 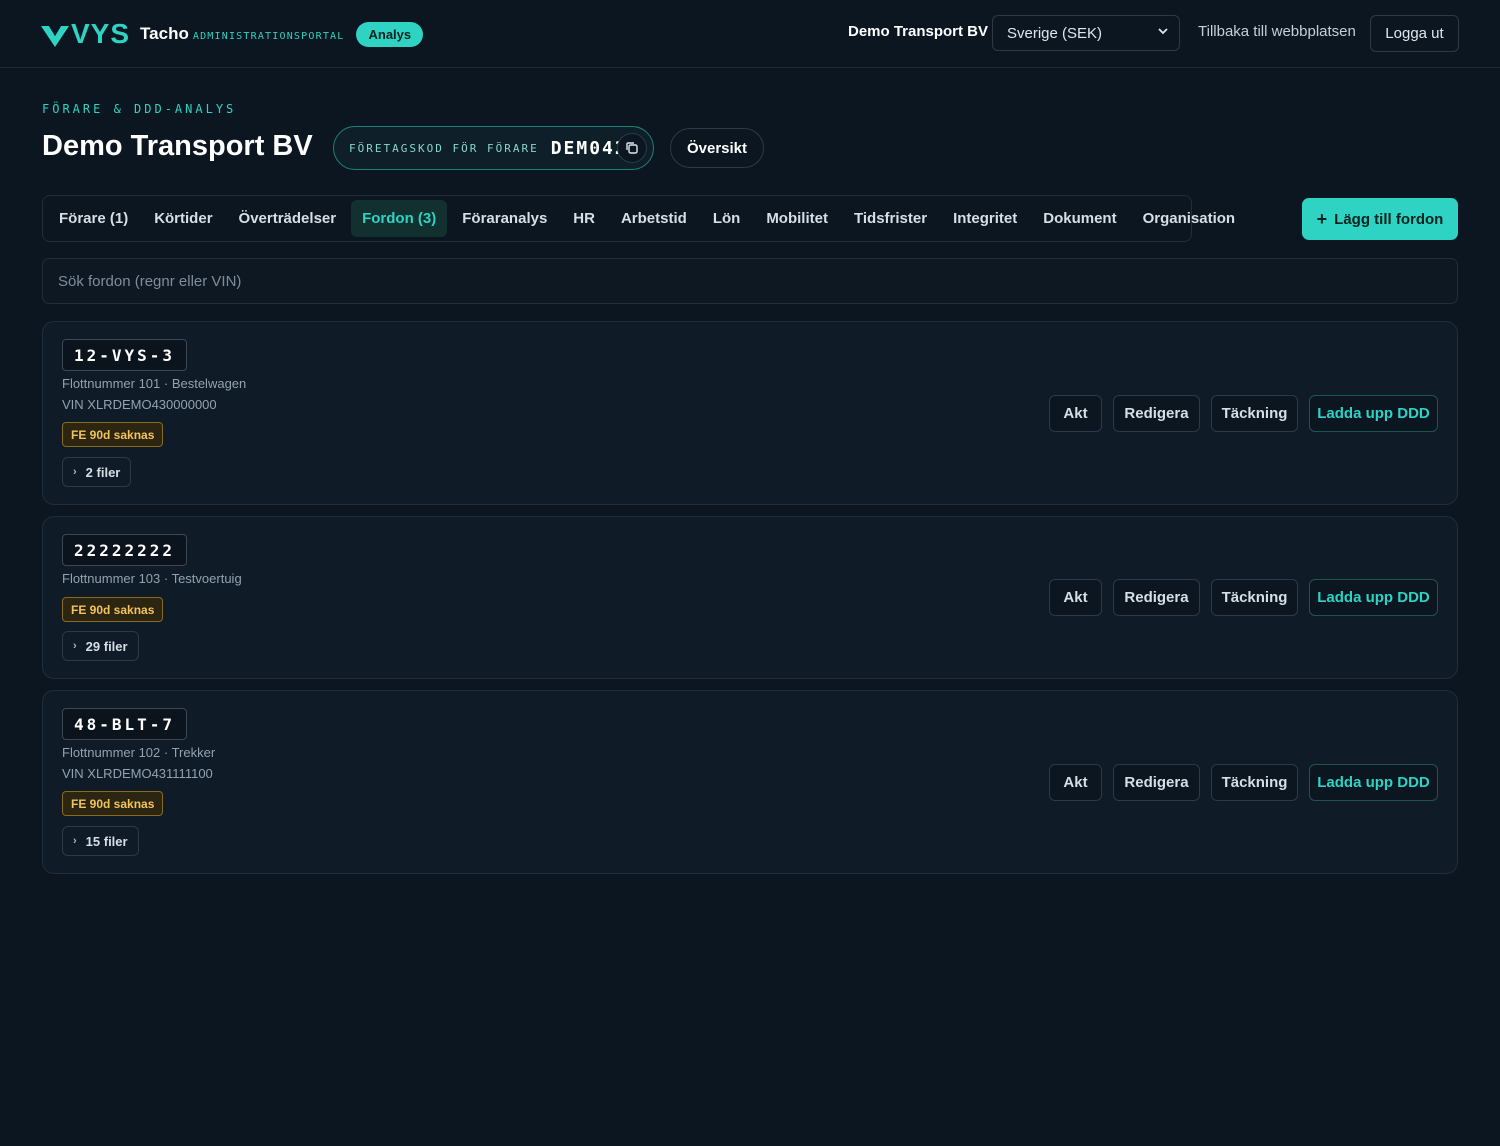 I want to click on vehicle-vin: VIN XLRDEMO430000000, so click(x=139, y=404).